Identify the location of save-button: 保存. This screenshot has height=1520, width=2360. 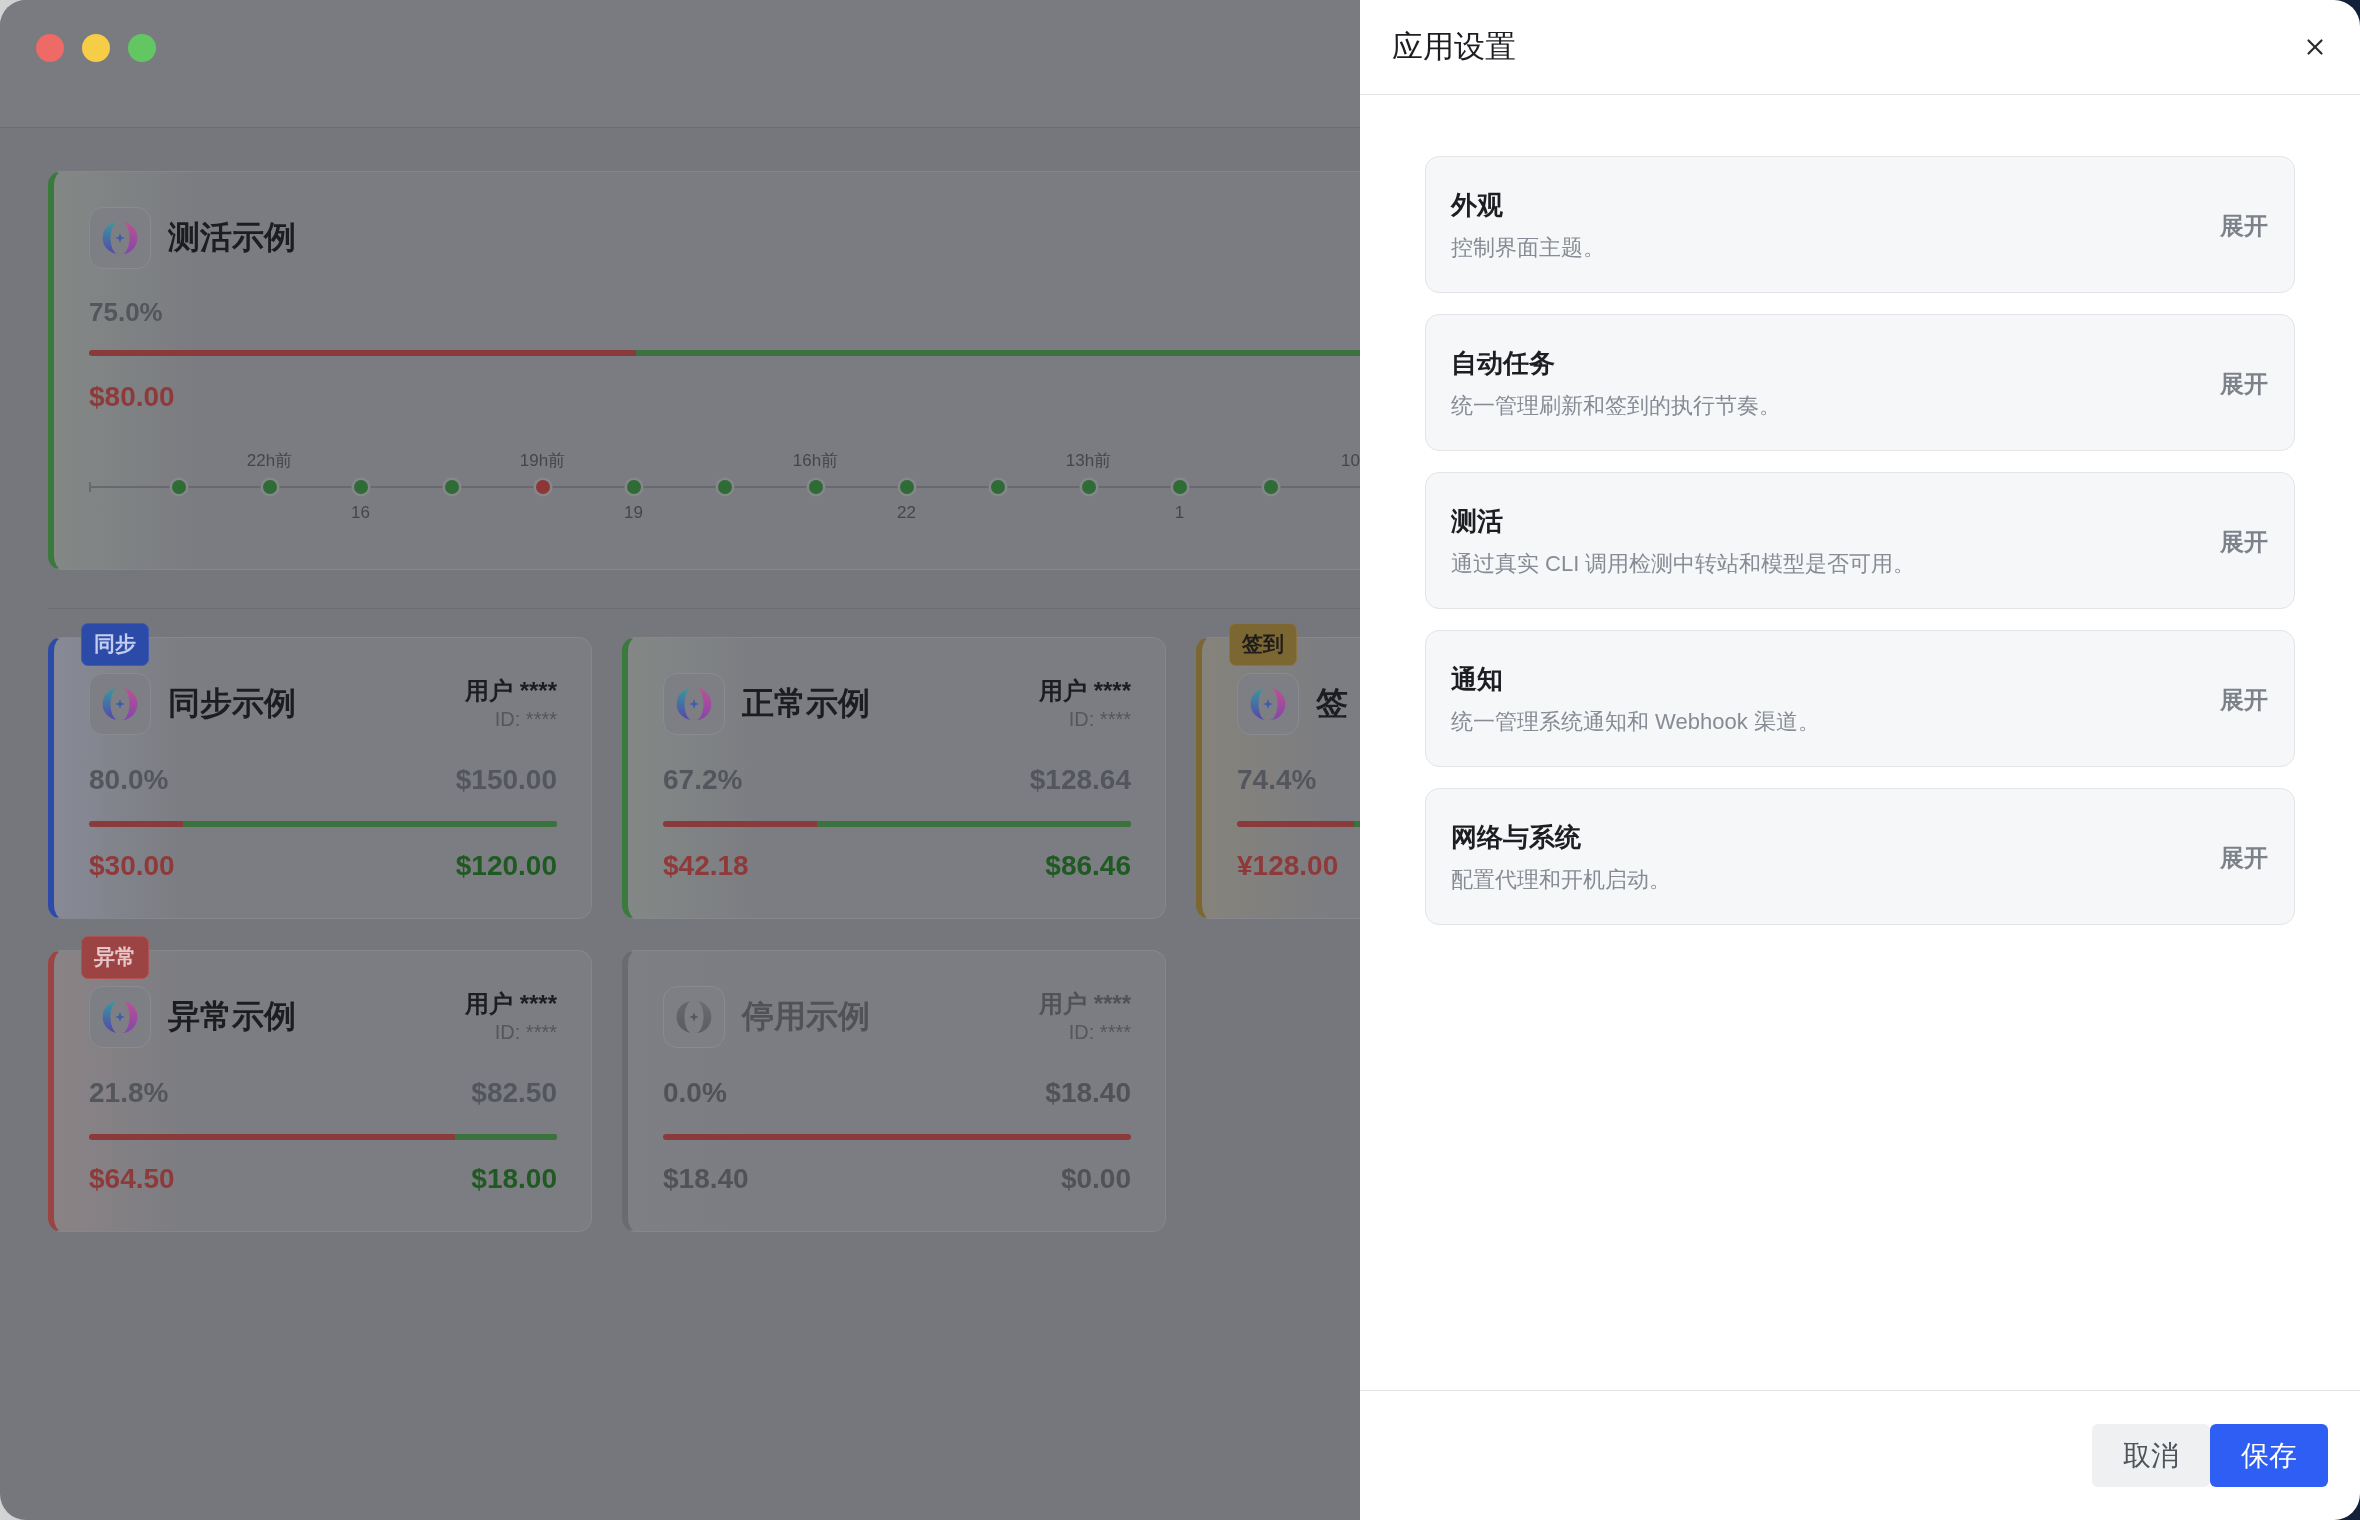
(2269, 1455).